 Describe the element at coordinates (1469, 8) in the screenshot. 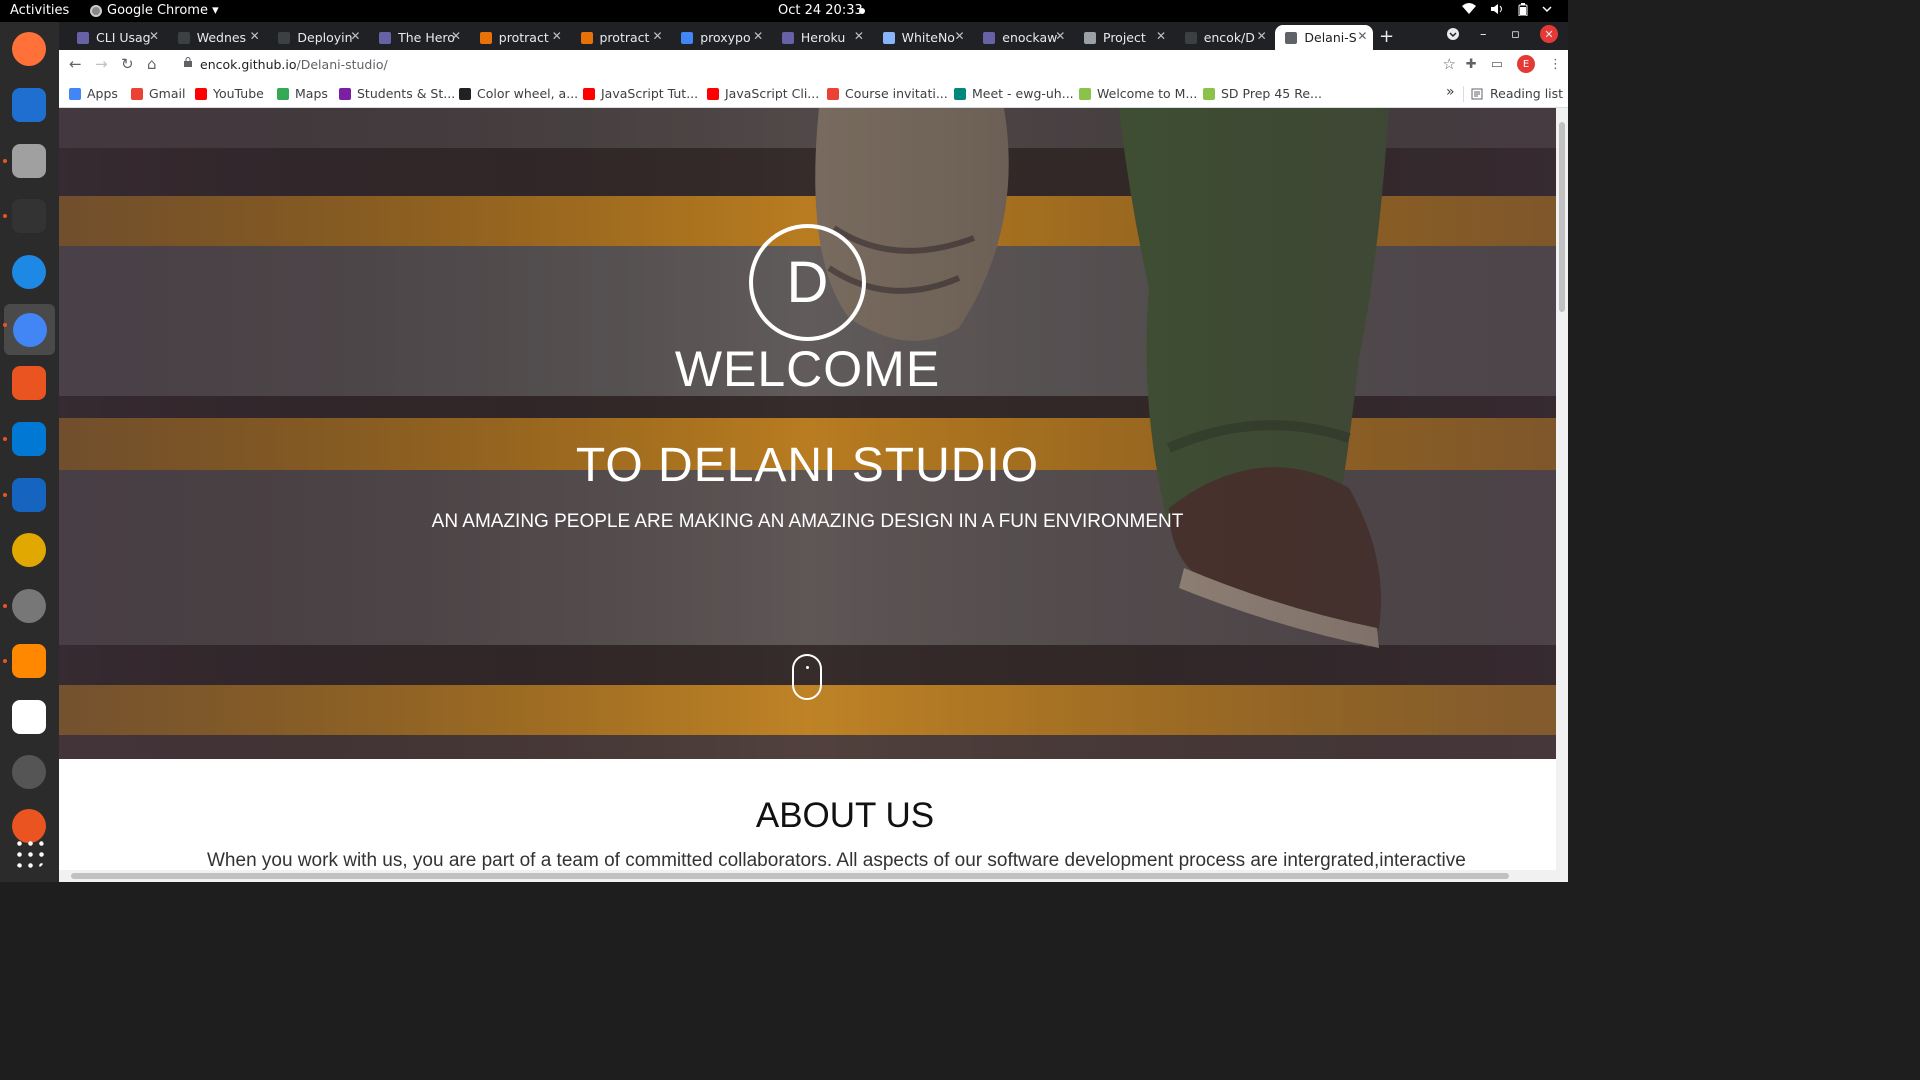

I see `wifi-icon` at that location.